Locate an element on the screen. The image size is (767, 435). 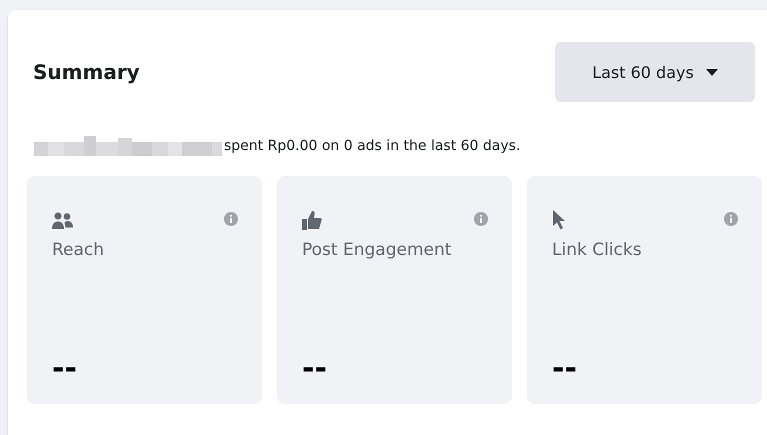
date-range-dropdown: Last 60 days is located at coordinates (655, 72).